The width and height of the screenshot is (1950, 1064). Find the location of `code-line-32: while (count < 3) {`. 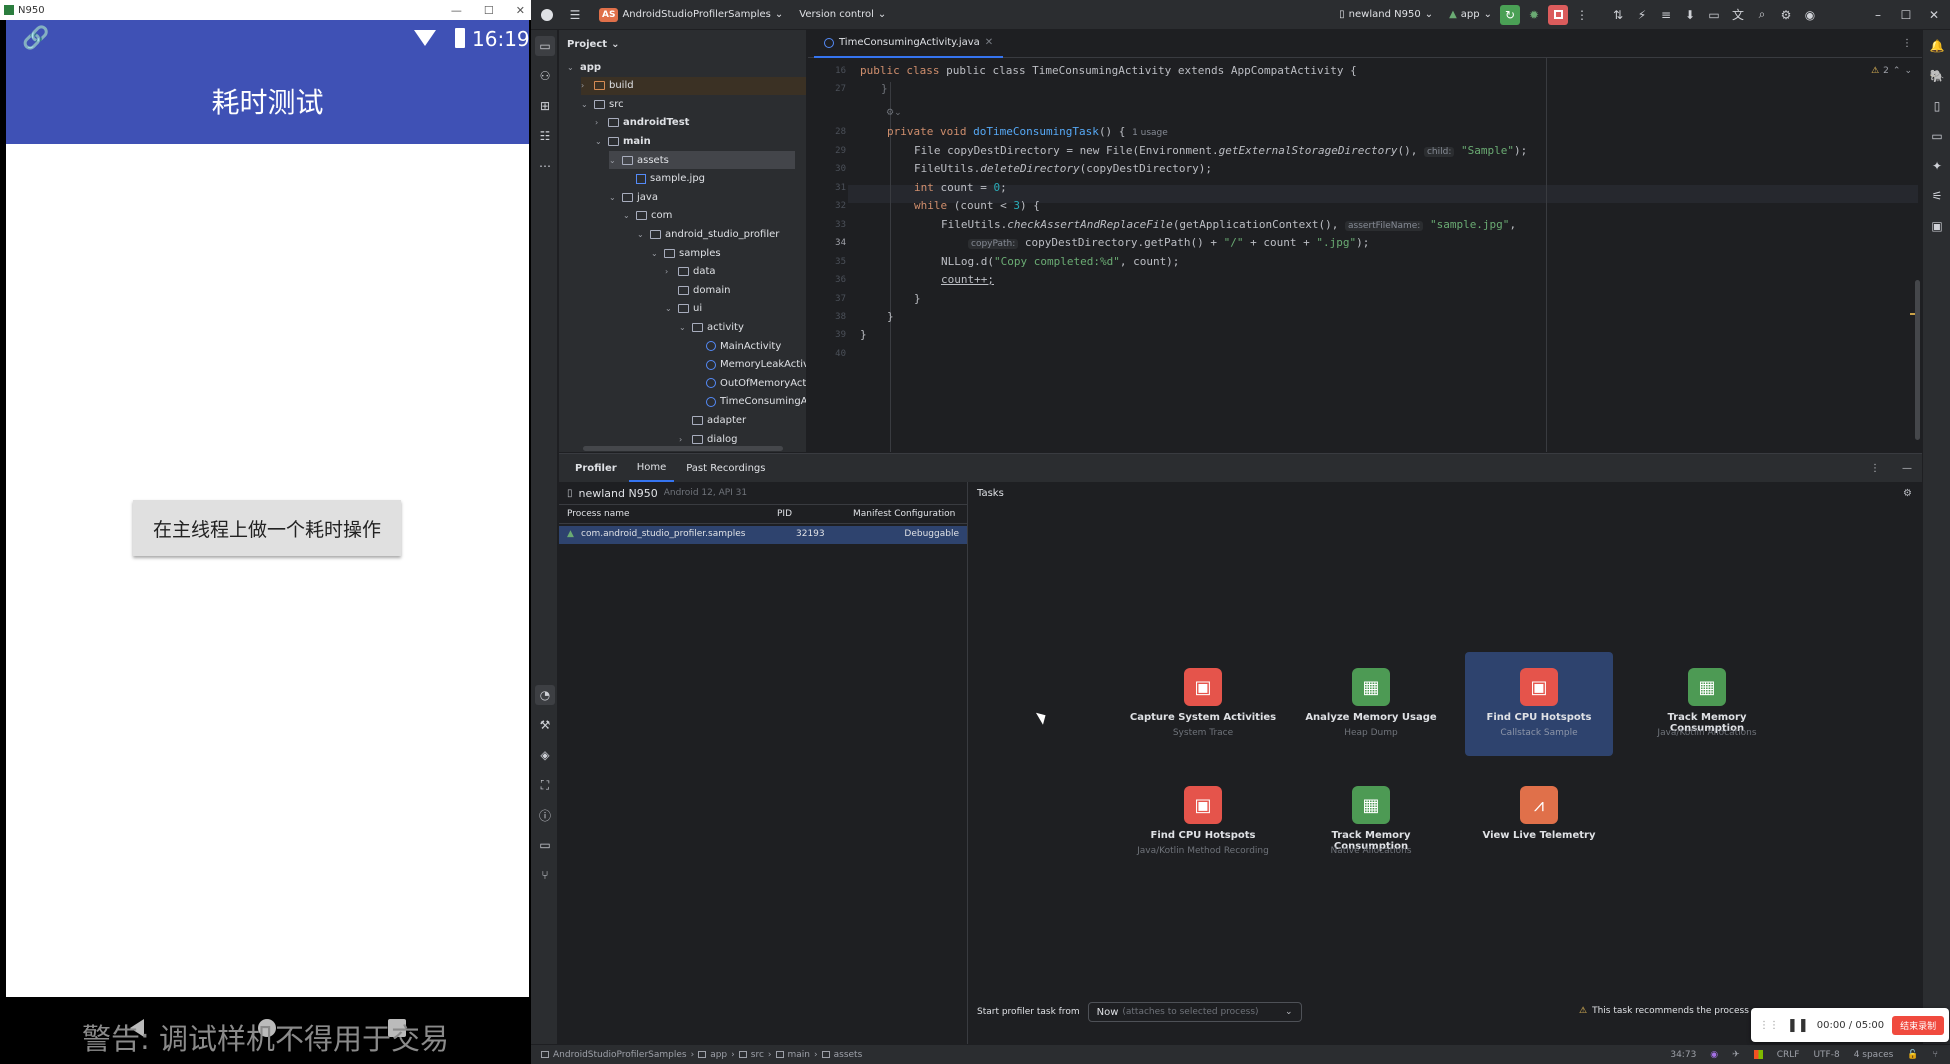

code-line-32: while (count < 3) { is located at coordinates (977, 205).